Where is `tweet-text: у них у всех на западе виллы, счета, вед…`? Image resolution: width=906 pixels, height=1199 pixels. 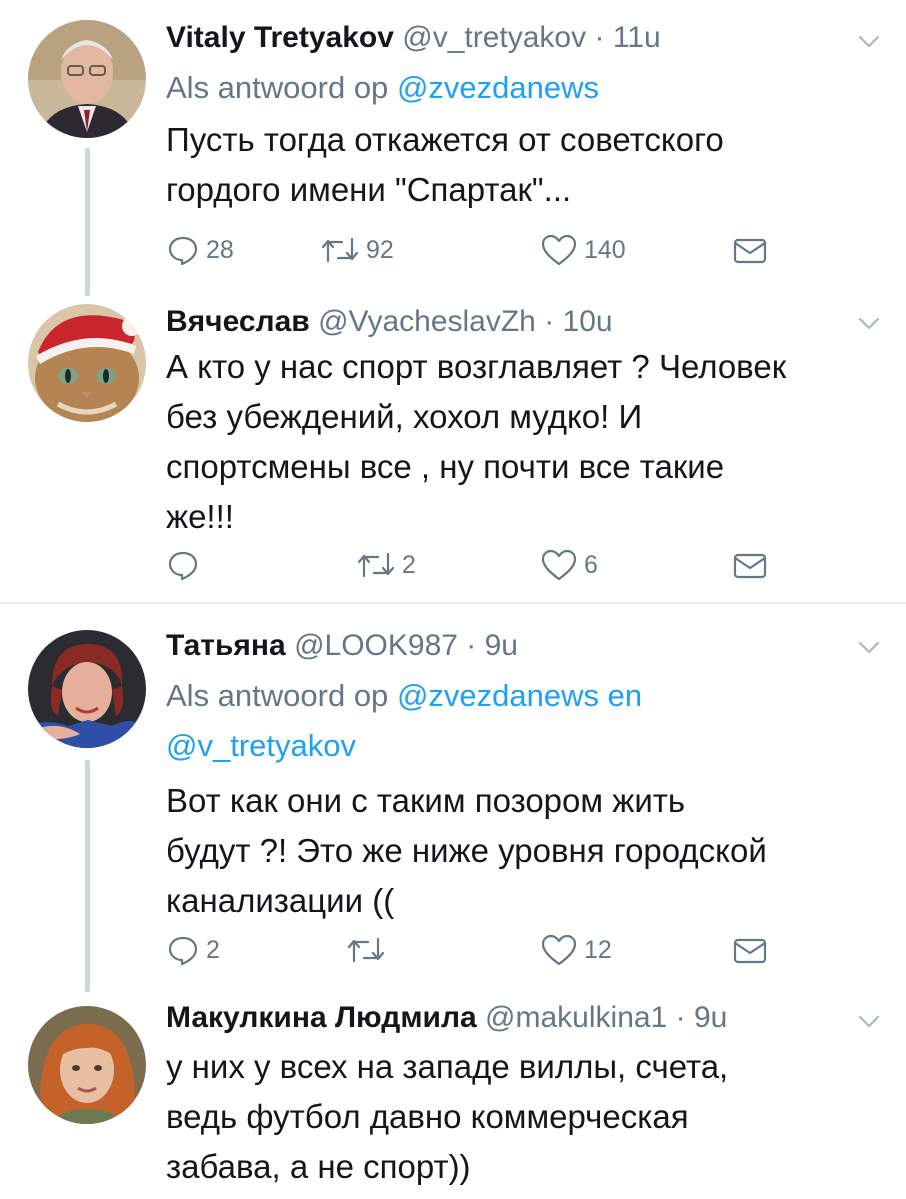
tweet-text: у них у всех на западе виллы, счета, вед… is located at coordinates (521, 1117).